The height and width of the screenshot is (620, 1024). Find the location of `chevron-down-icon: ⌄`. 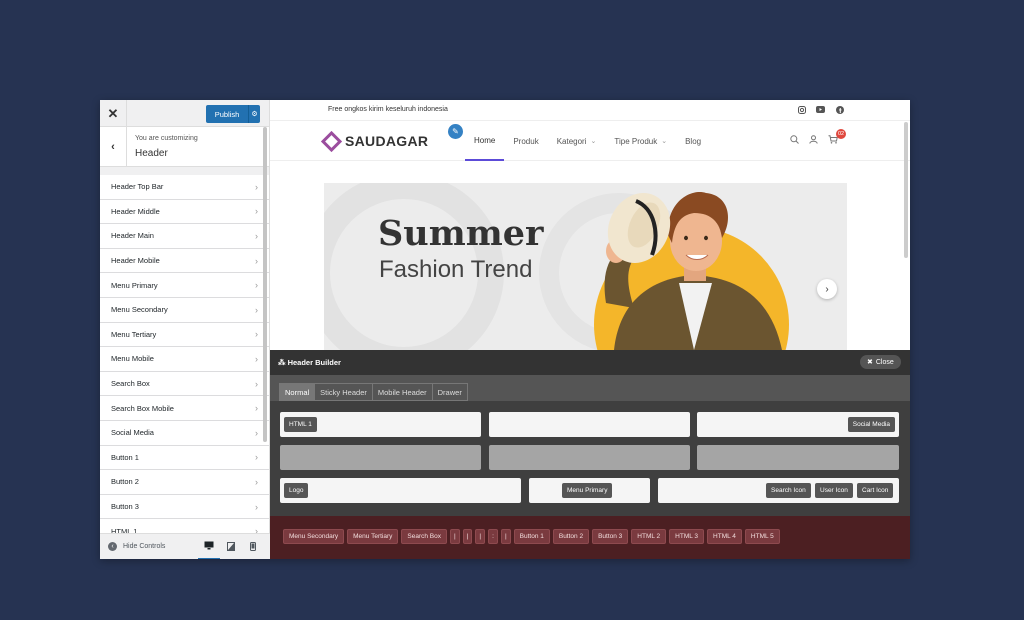

chevron-down-icon: ⌄ is located at coordinates (593, 141).